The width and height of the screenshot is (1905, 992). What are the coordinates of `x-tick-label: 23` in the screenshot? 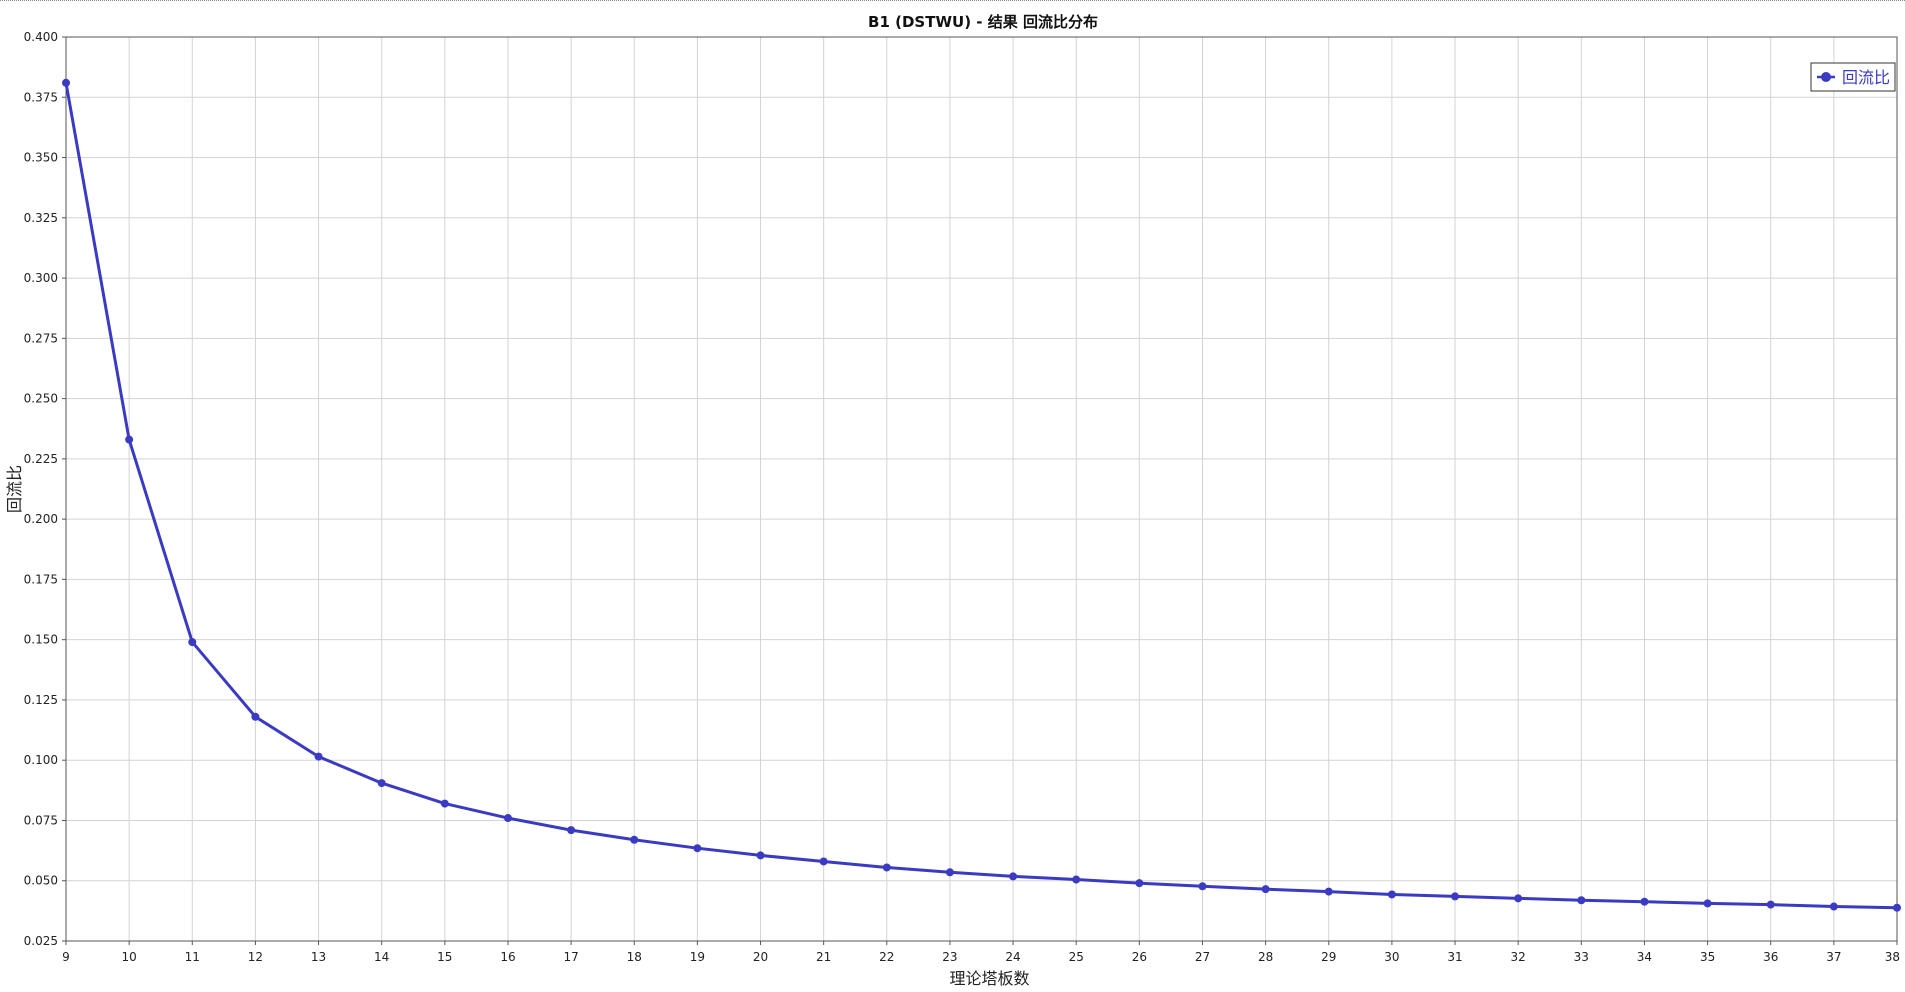 It's located at (949, 957).